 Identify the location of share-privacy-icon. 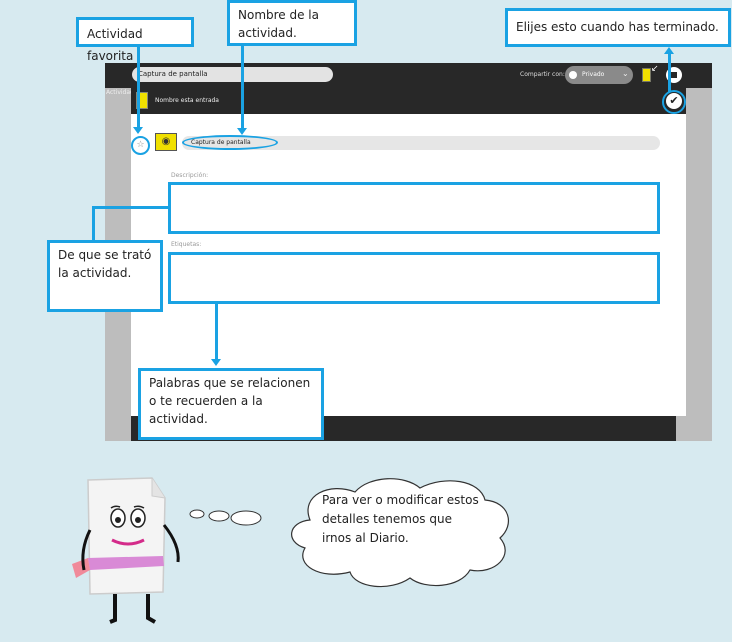
(573, 75).